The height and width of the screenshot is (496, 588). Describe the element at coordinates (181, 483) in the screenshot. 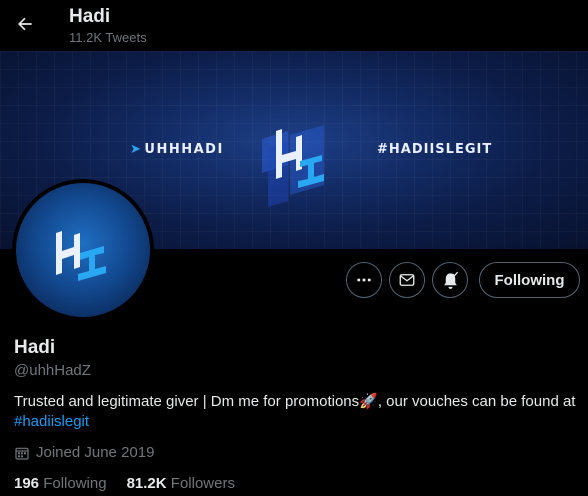

I see `followers-stat: 81.2K Followers` at that location.